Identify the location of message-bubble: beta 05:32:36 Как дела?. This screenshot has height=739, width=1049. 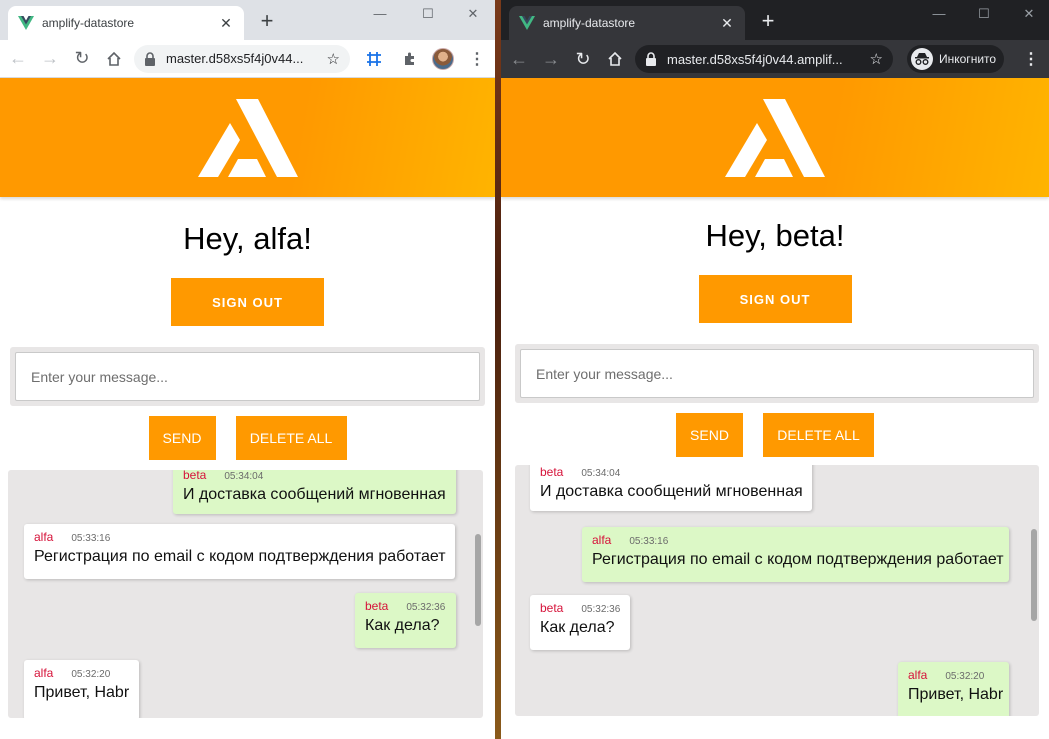
(405, 620).